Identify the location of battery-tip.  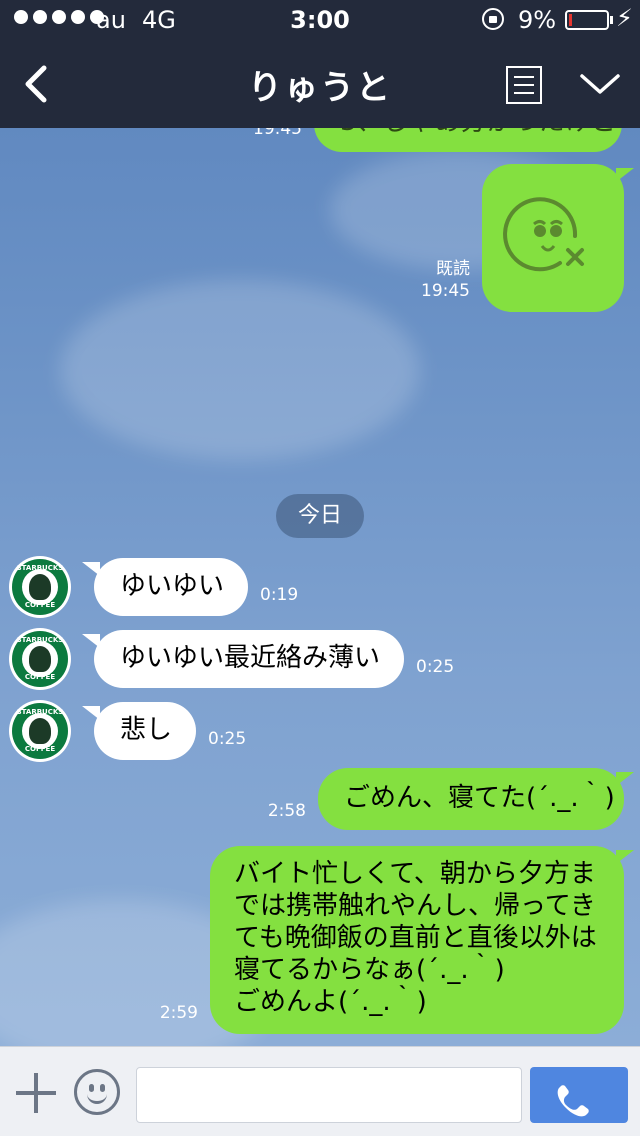
(611, 20).